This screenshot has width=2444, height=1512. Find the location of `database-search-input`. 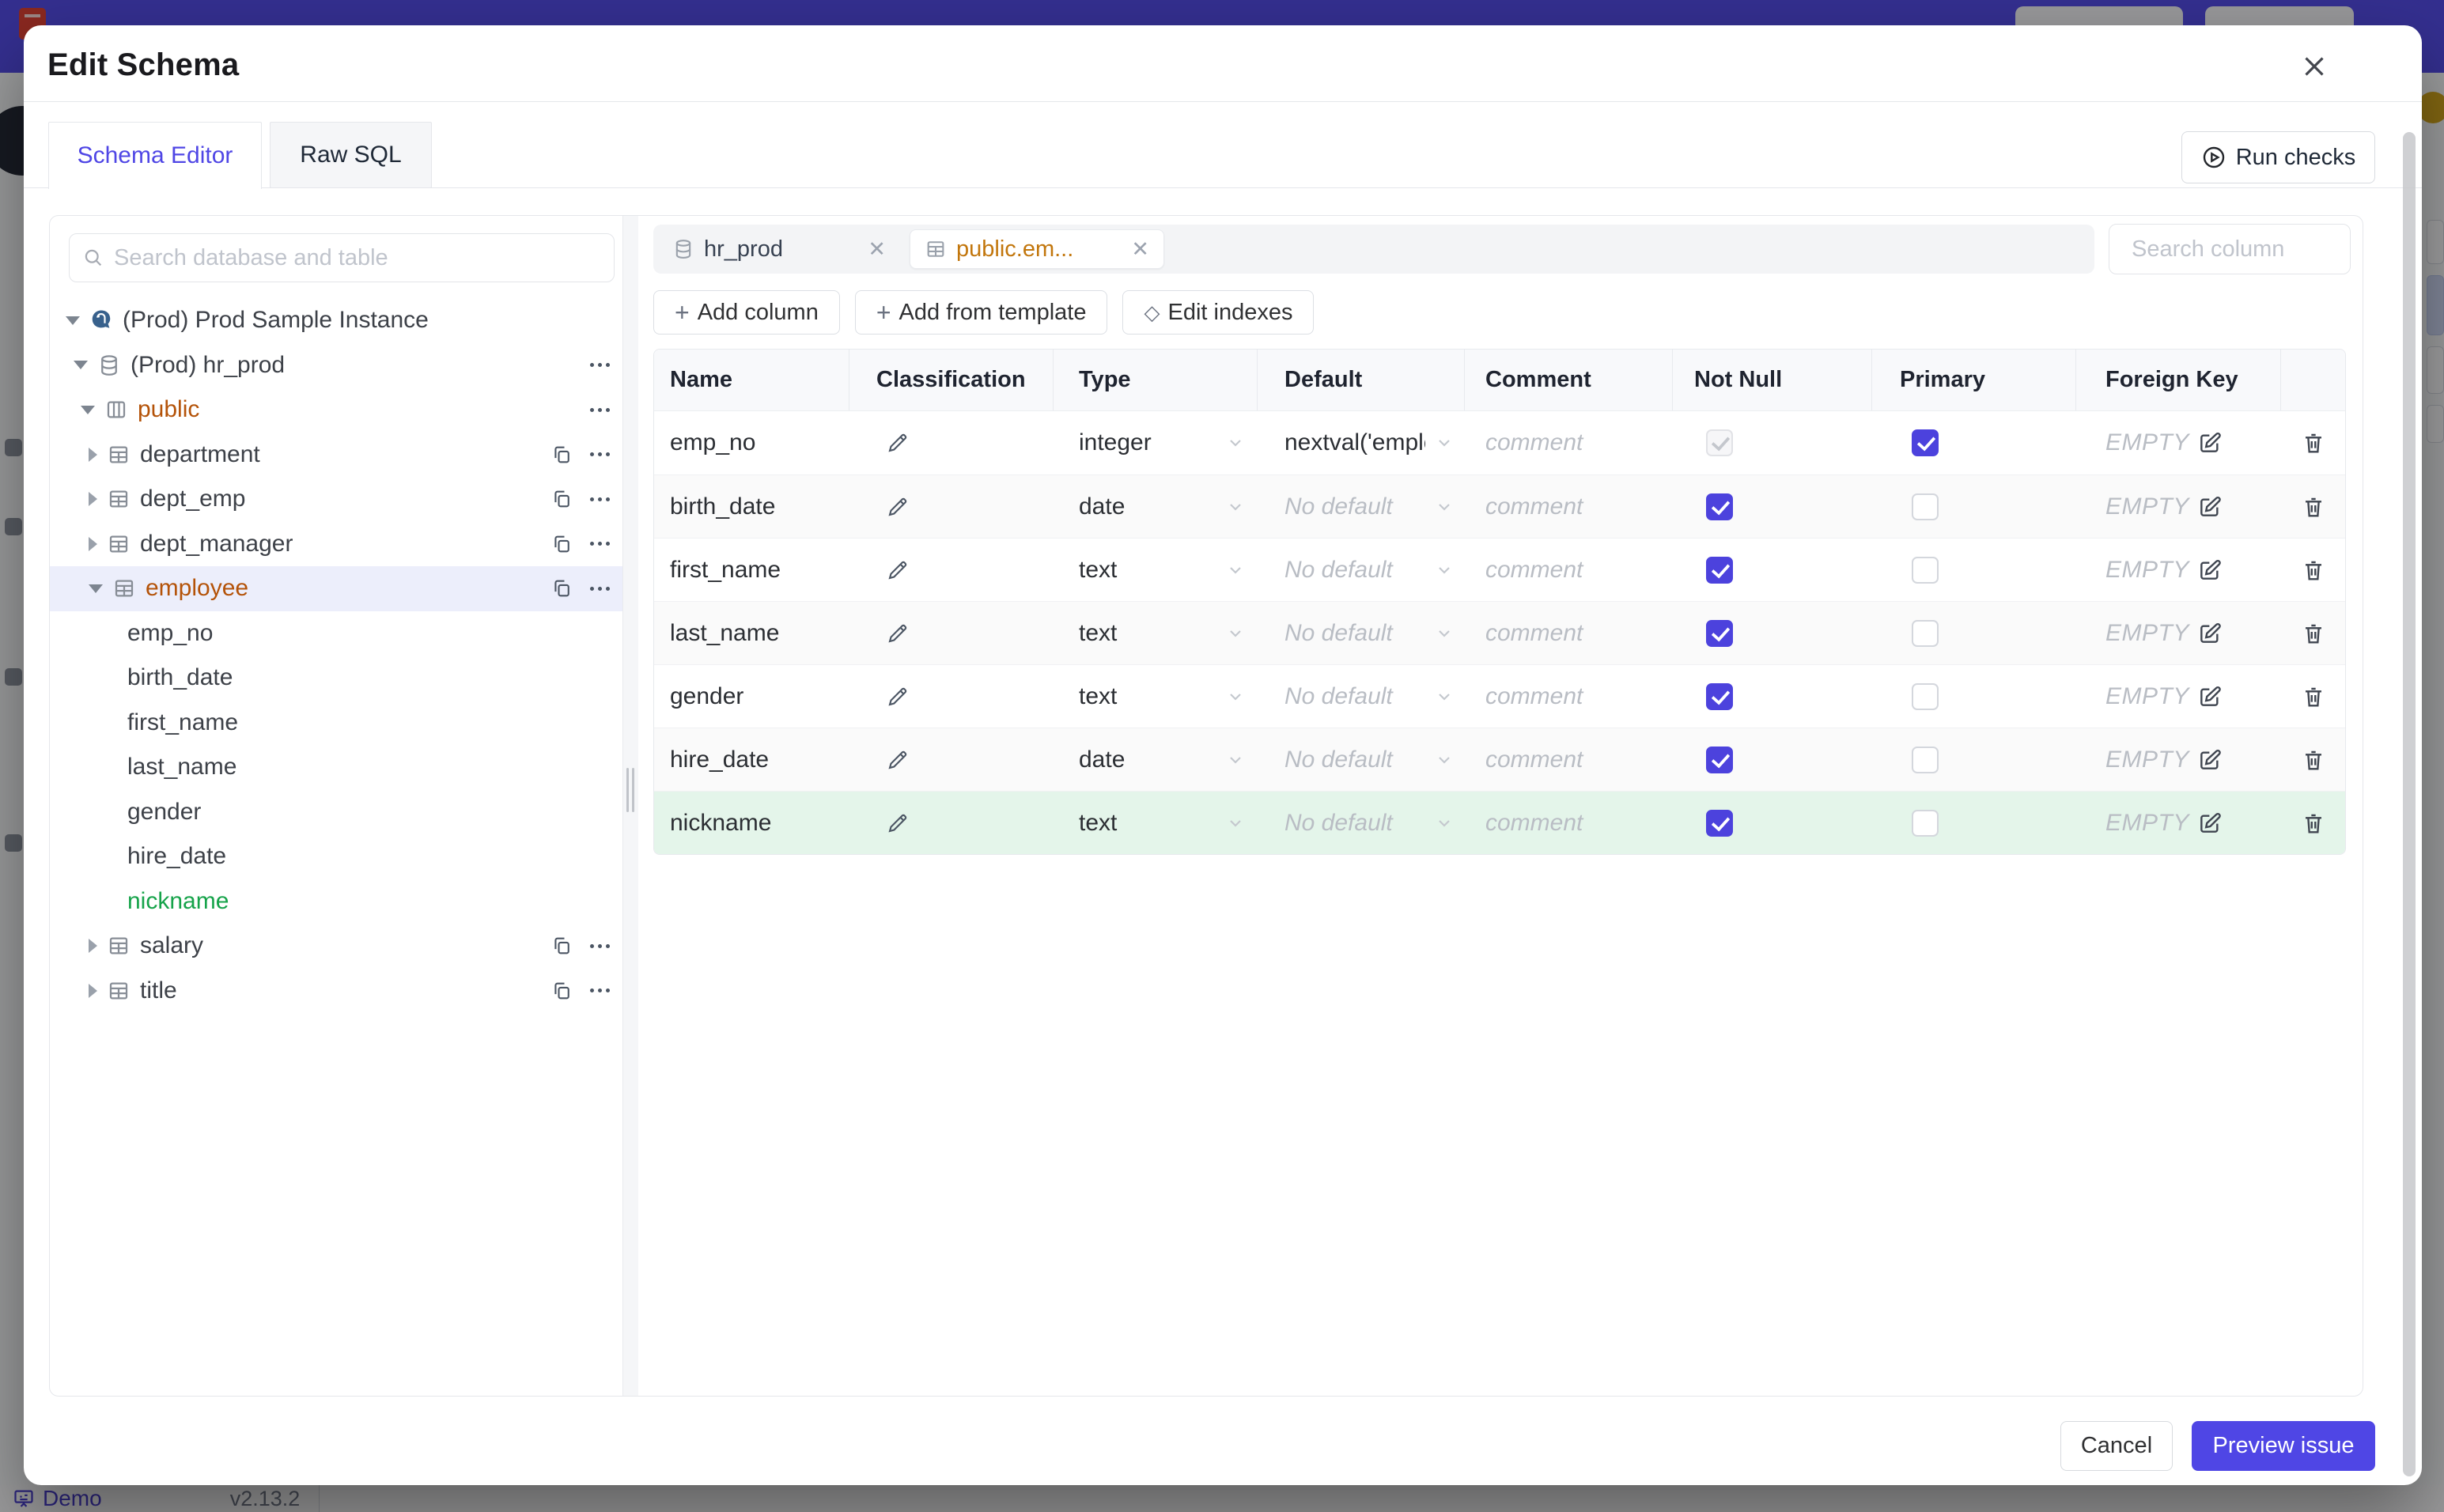

database-search-input is located at coordinates (357, 258).